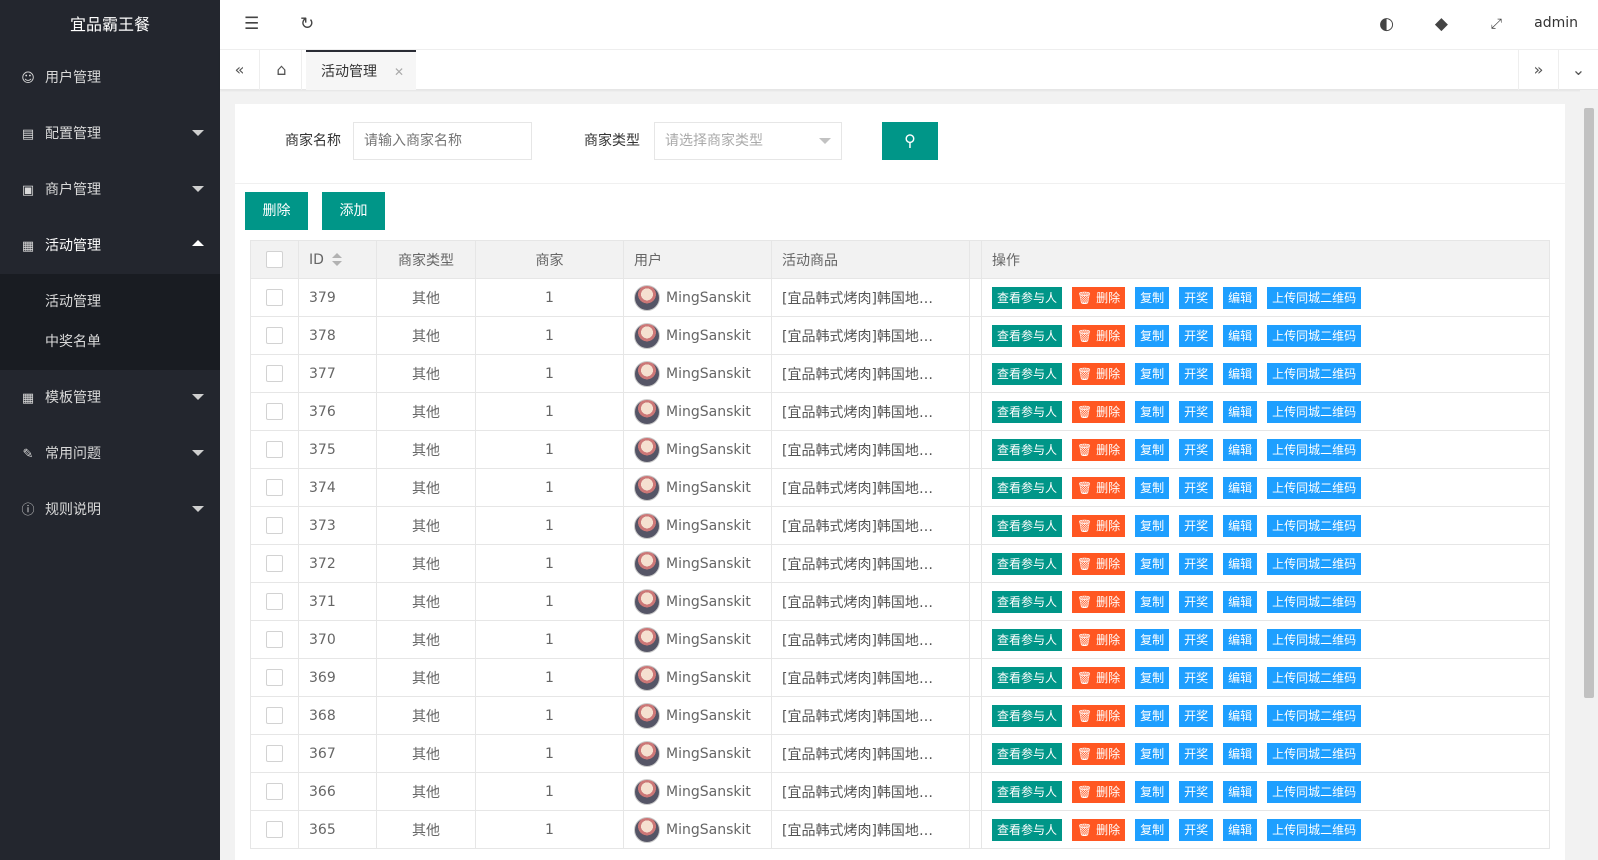 The width and height of the screenshot is (1598, 860). Describe the element at coordinates (399, 72) in the screenshot. I see `close-icon: ✕` at that location.